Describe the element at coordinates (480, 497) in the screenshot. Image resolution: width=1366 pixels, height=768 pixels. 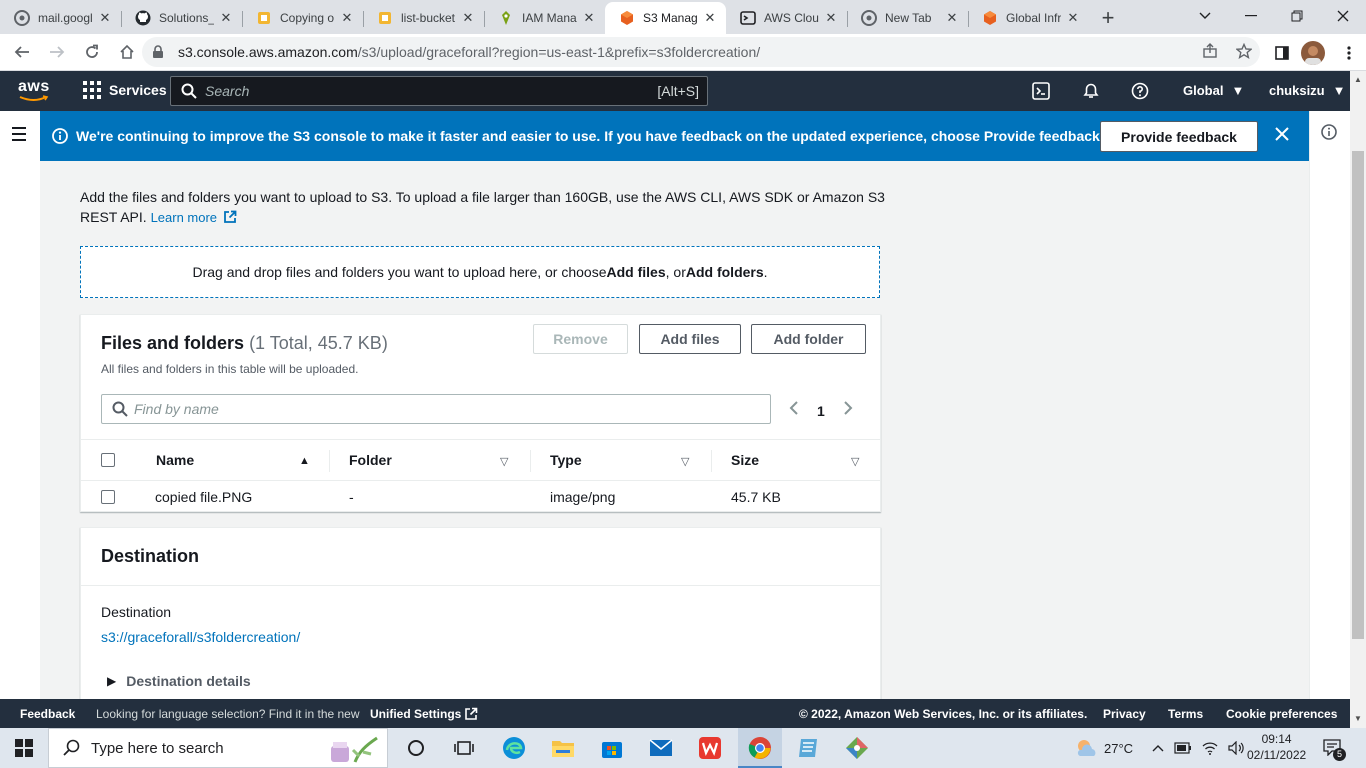
I see `table-row: copied file.PNG - image/png 45.7 KB` at that location.